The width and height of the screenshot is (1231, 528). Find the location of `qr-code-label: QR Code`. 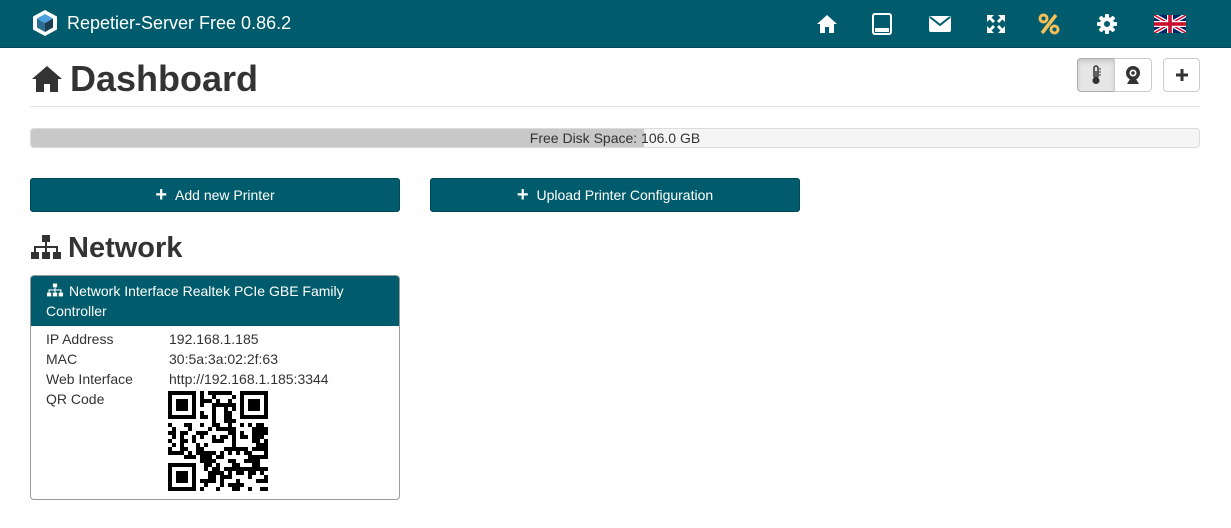

qr-code-label: QR Code is located at coordinates (75, 399).